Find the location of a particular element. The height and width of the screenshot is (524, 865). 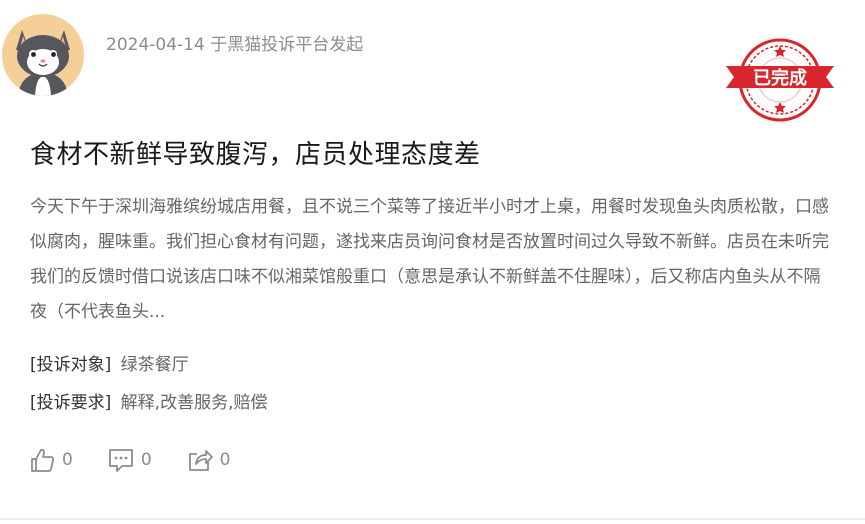

complaint-target-value: 绿茶餐厅 is located at coordinates (155, 365).